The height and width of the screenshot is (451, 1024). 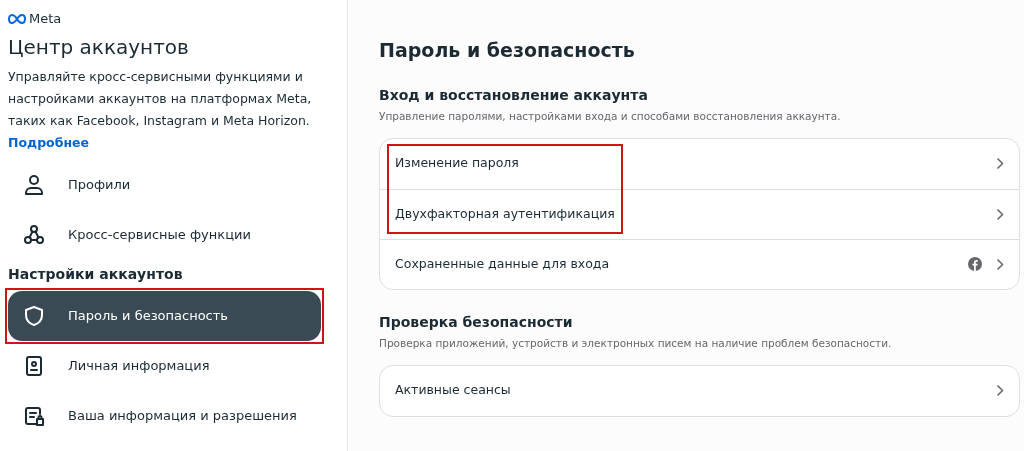 What do you see at coordinates (975, 264) in the screenshot?
I see `facebook-icon` at bounding box center [975, 264].